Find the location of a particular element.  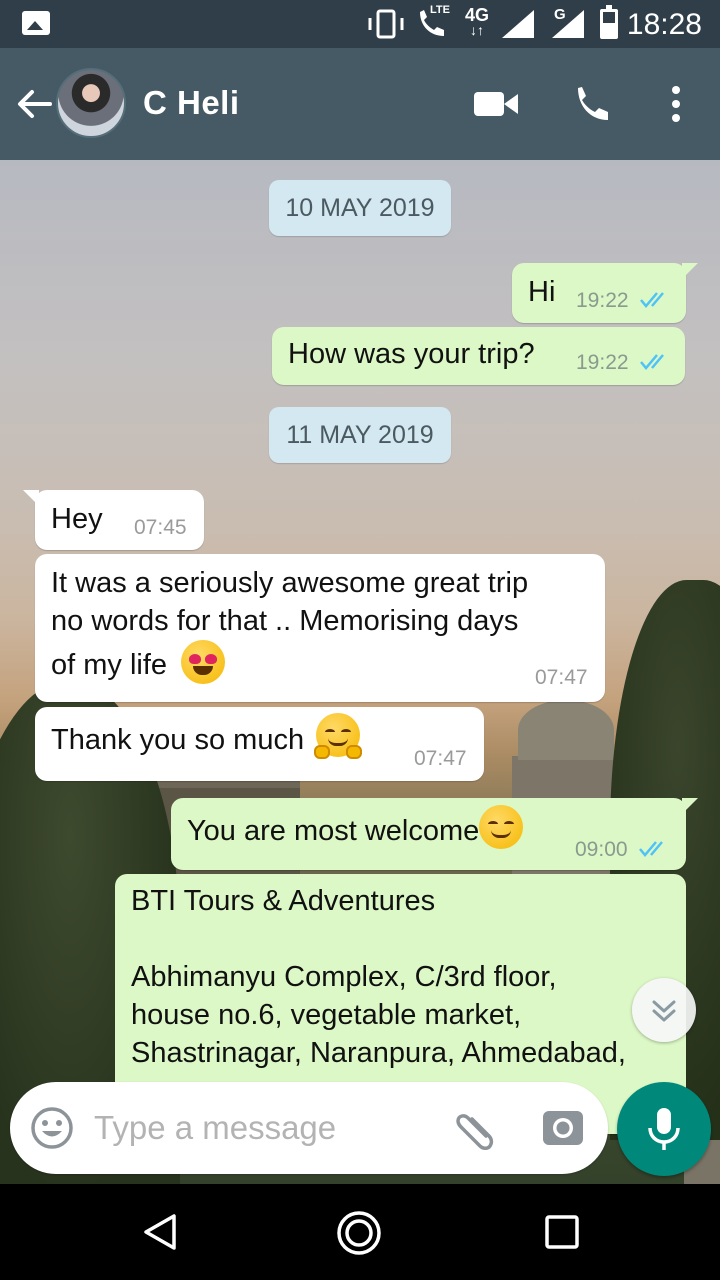

more-vert-icon is located at coordinates (676, 104).